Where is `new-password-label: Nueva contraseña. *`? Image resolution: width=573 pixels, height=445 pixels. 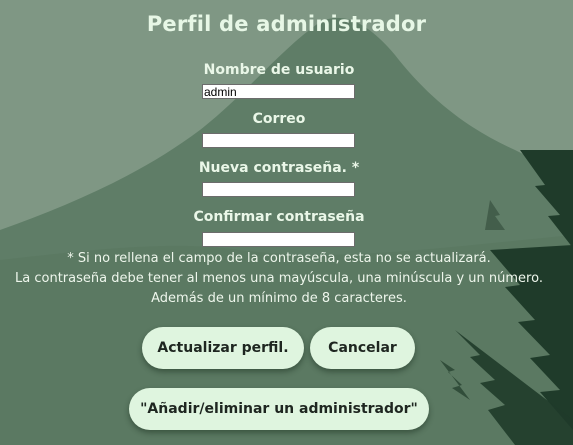
new-password-label: Nueva contraseña. * is located at coordinates (279, 168).